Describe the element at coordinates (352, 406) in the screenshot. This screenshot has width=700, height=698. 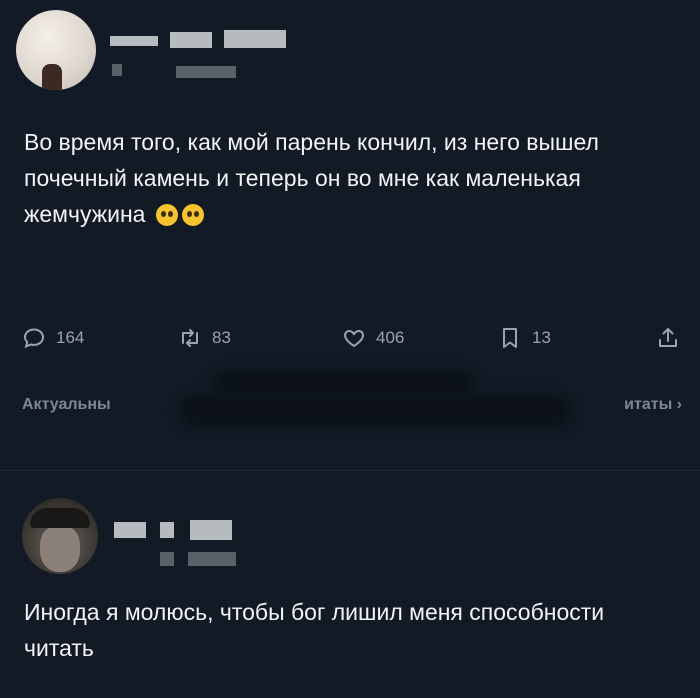
I see `post-footer: Актуальны итаты ›` at that location.